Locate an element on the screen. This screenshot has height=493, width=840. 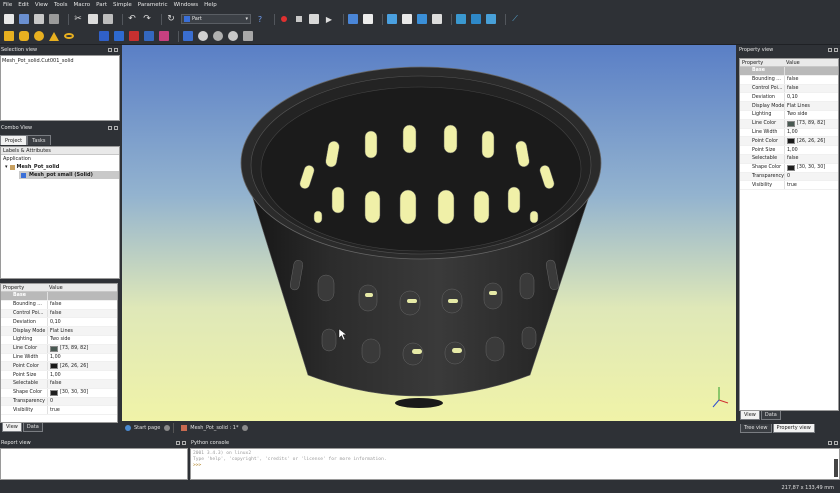
tab-property-view: Property view is located at coordinates (793, 428).